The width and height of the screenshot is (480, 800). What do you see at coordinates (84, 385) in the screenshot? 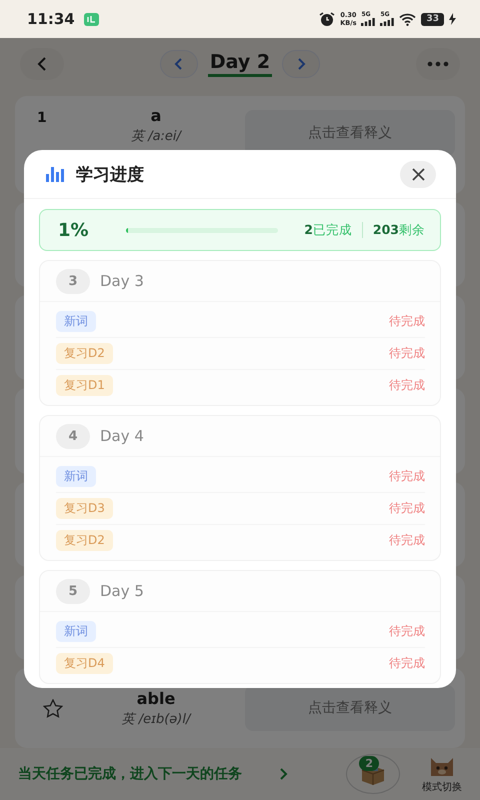
I see `task-tag: 复习D1` at bounding box center [84, 385].